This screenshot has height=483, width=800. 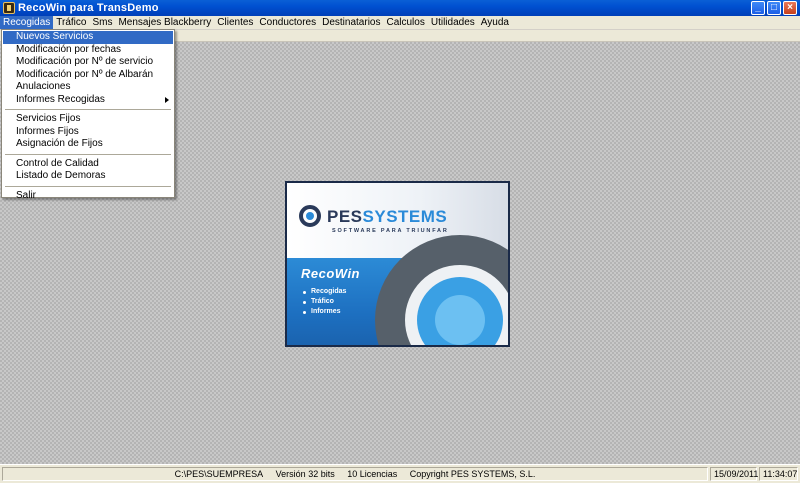 What do you see at coordinates (61, 175) in the screenshot?
I see `menu-item-label: Listado de Demoras` at bounding box center [61, 175].